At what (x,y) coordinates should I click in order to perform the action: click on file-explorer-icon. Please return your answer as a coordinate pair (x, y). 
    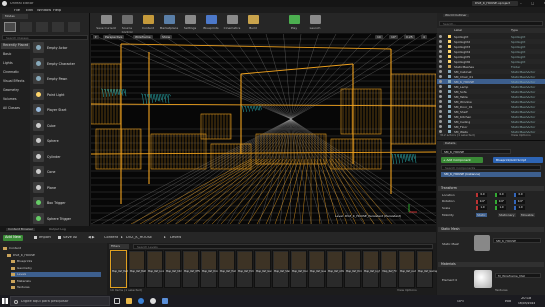
    Looking at the image, I should click on (129, 301).